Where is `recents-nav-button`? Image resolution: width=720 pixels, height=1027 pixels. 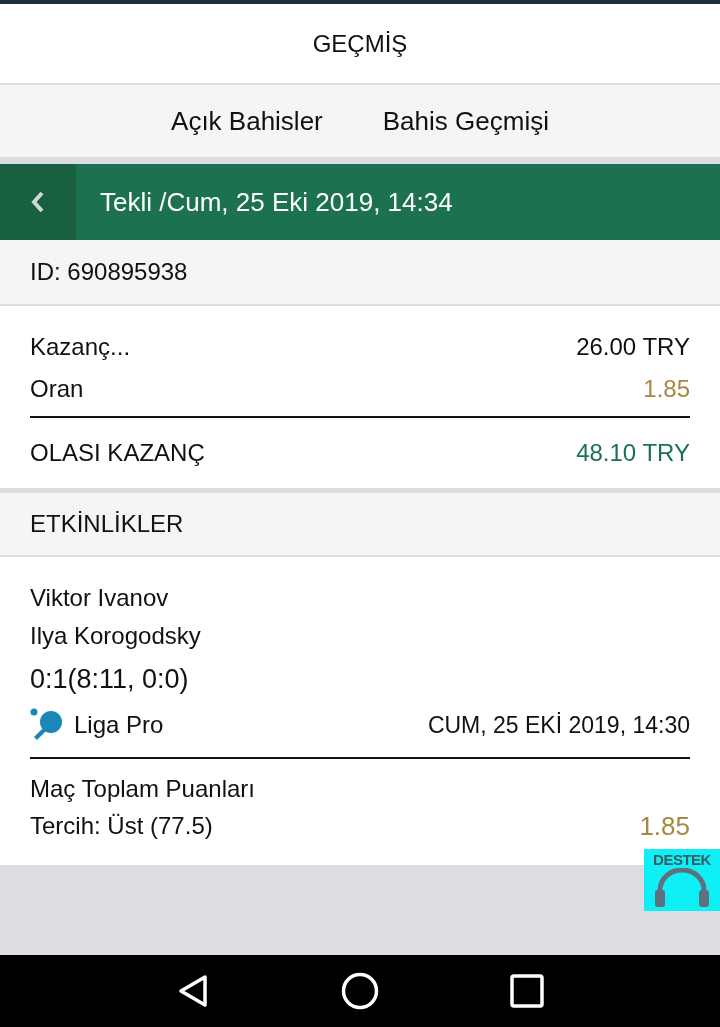 recents-nav-button is located at coordinates (527, 991).